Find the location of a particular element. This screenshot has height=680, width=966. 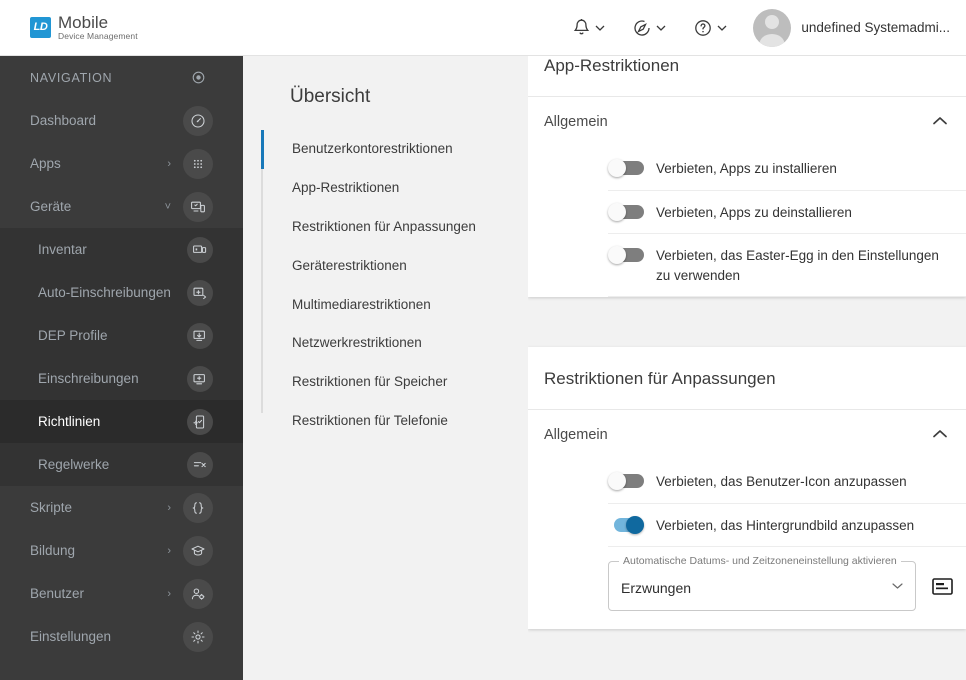

sidebar-item-inventar: Inventar is located at coordinates (121, 249).